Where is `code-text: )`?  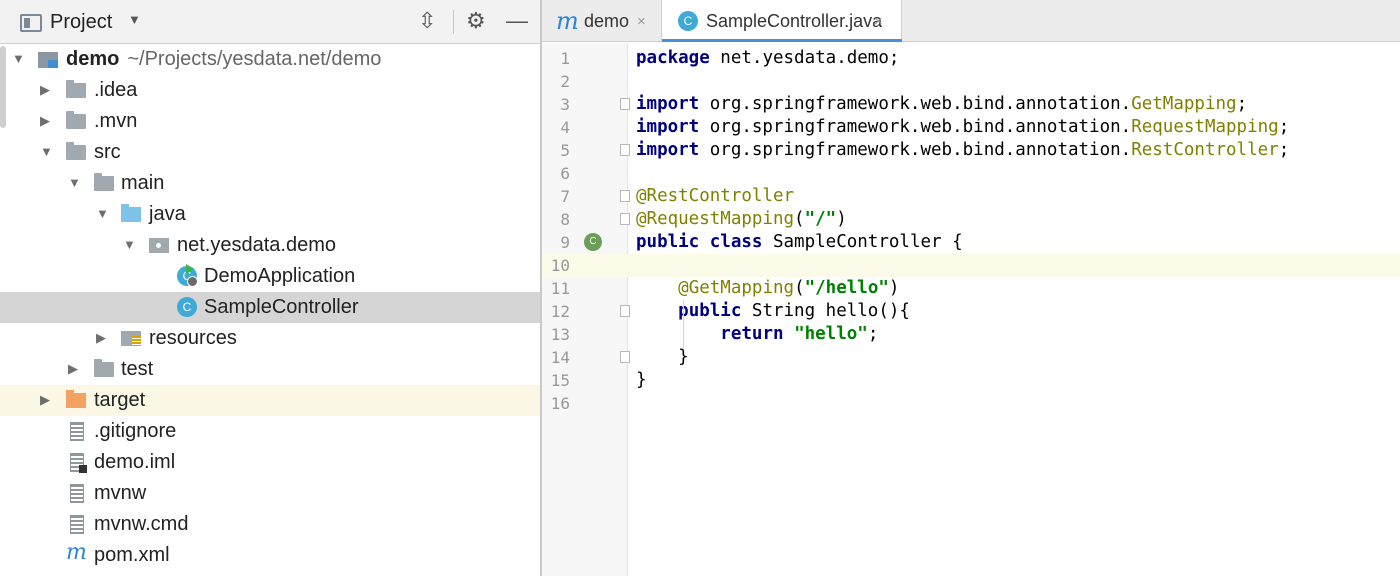
code-text: ) is located at coordinates (894, 288).